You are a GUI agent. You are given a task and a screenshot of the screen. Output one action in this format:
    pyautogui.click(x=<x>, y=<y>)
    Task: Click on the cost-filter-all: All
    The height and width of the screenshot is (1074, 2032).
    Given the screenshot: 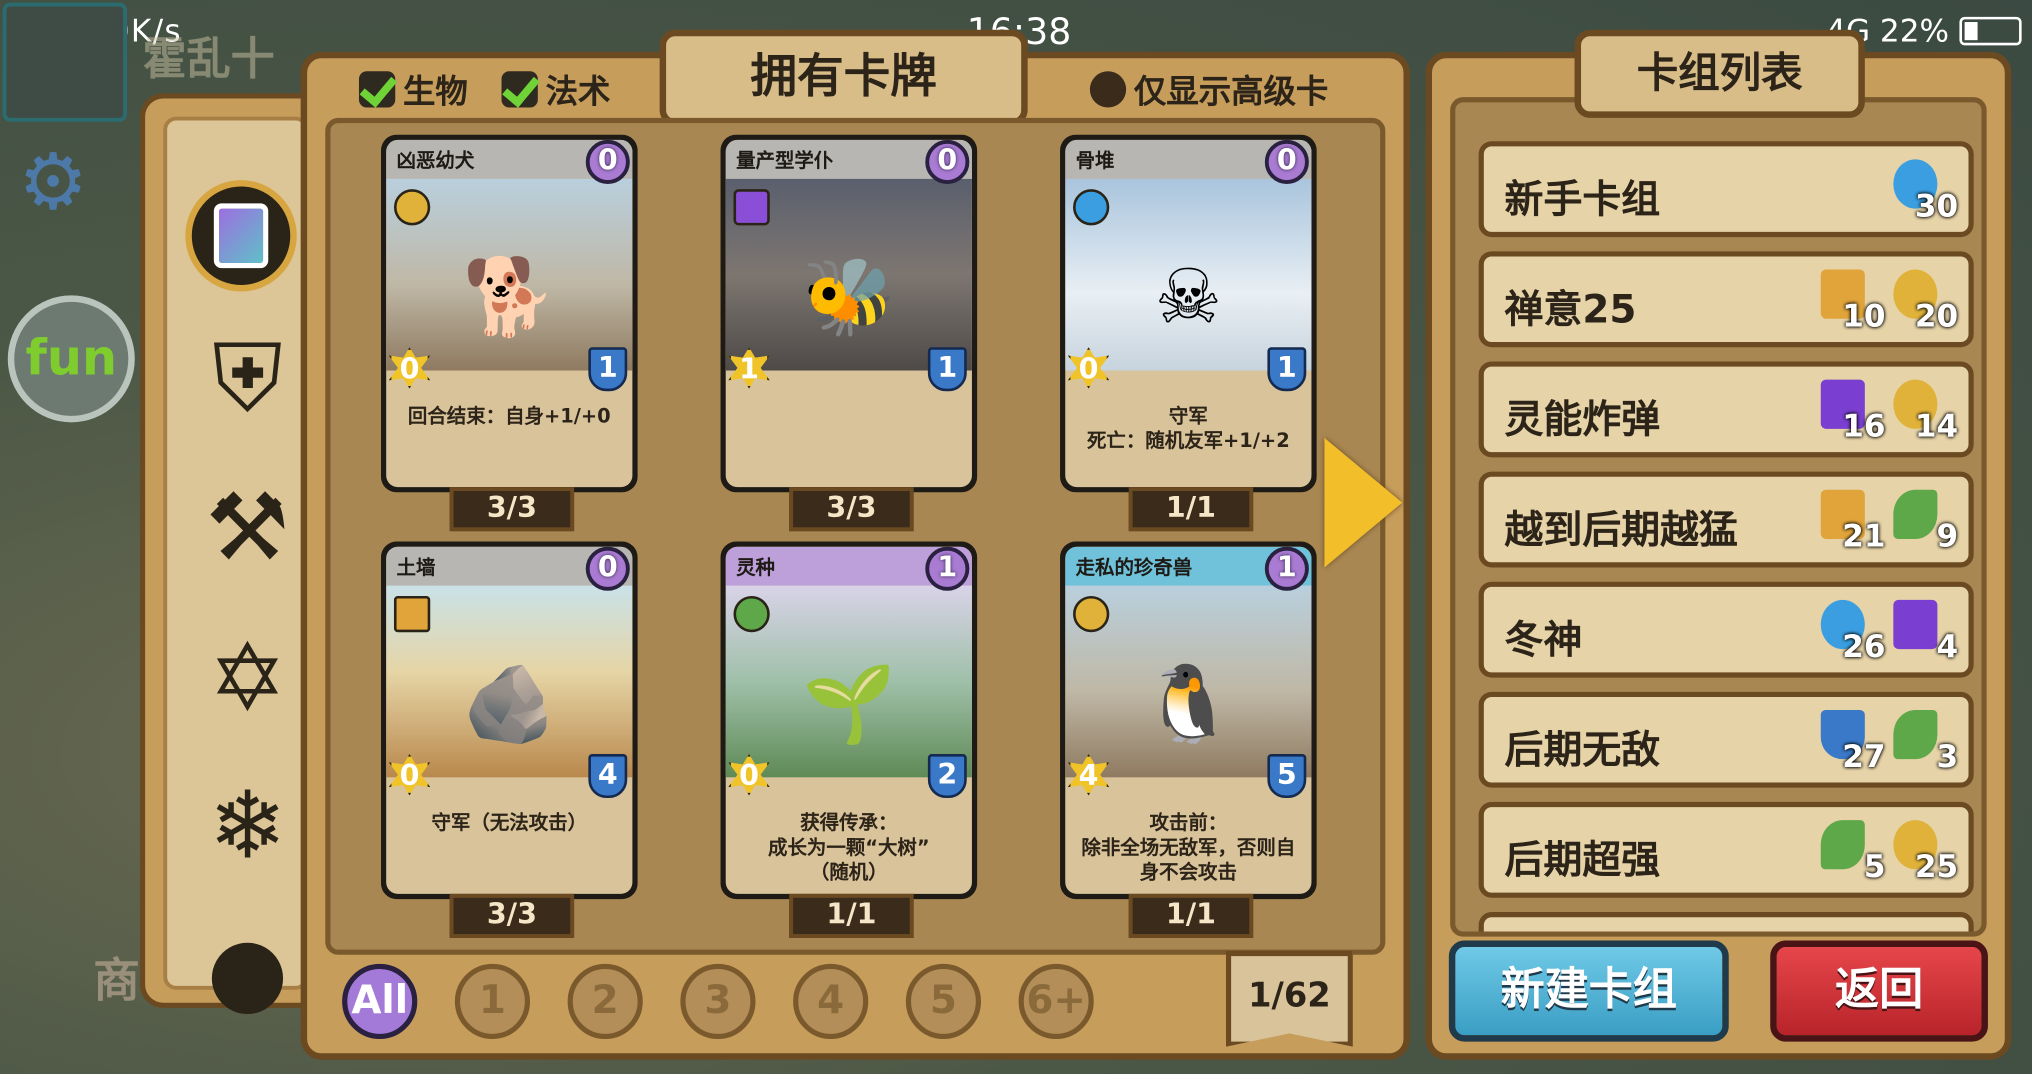 What is the action you would take?
    pyautogui.click(x=380, y=1001)
    